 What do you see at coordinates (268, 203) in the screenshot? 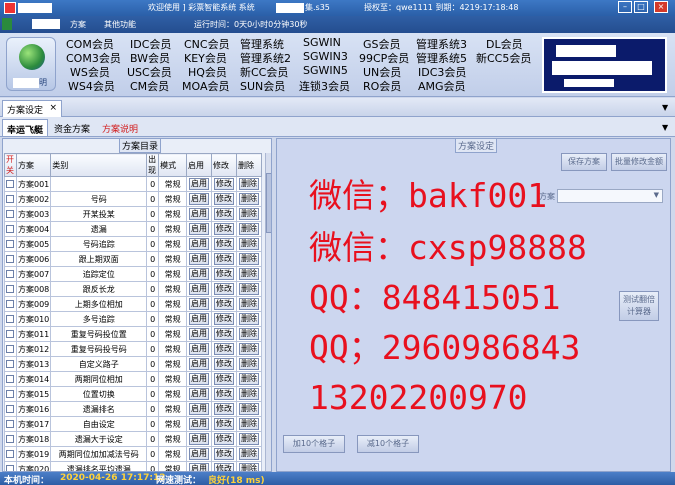
I see `scrollbar-thumb` at bounding box center [268, 203].